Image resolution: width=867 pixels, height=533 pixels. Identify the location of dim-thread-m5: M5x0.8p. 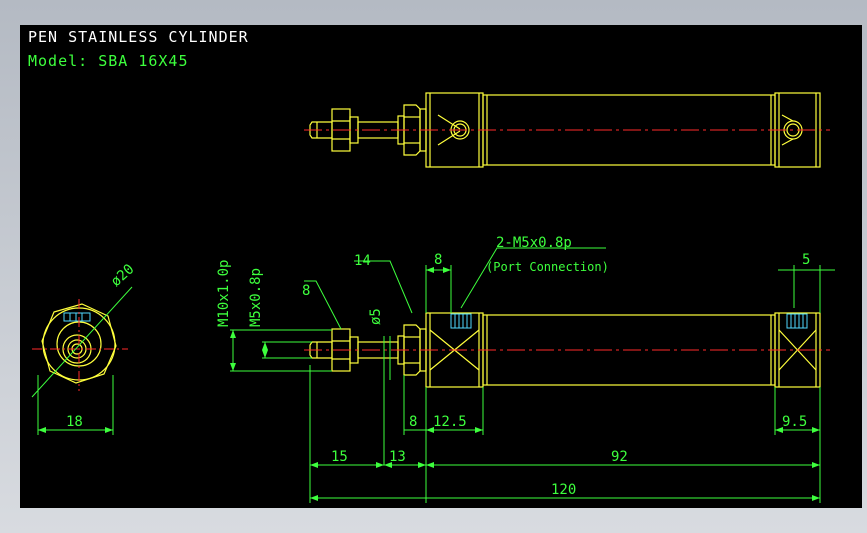
(256, 297).